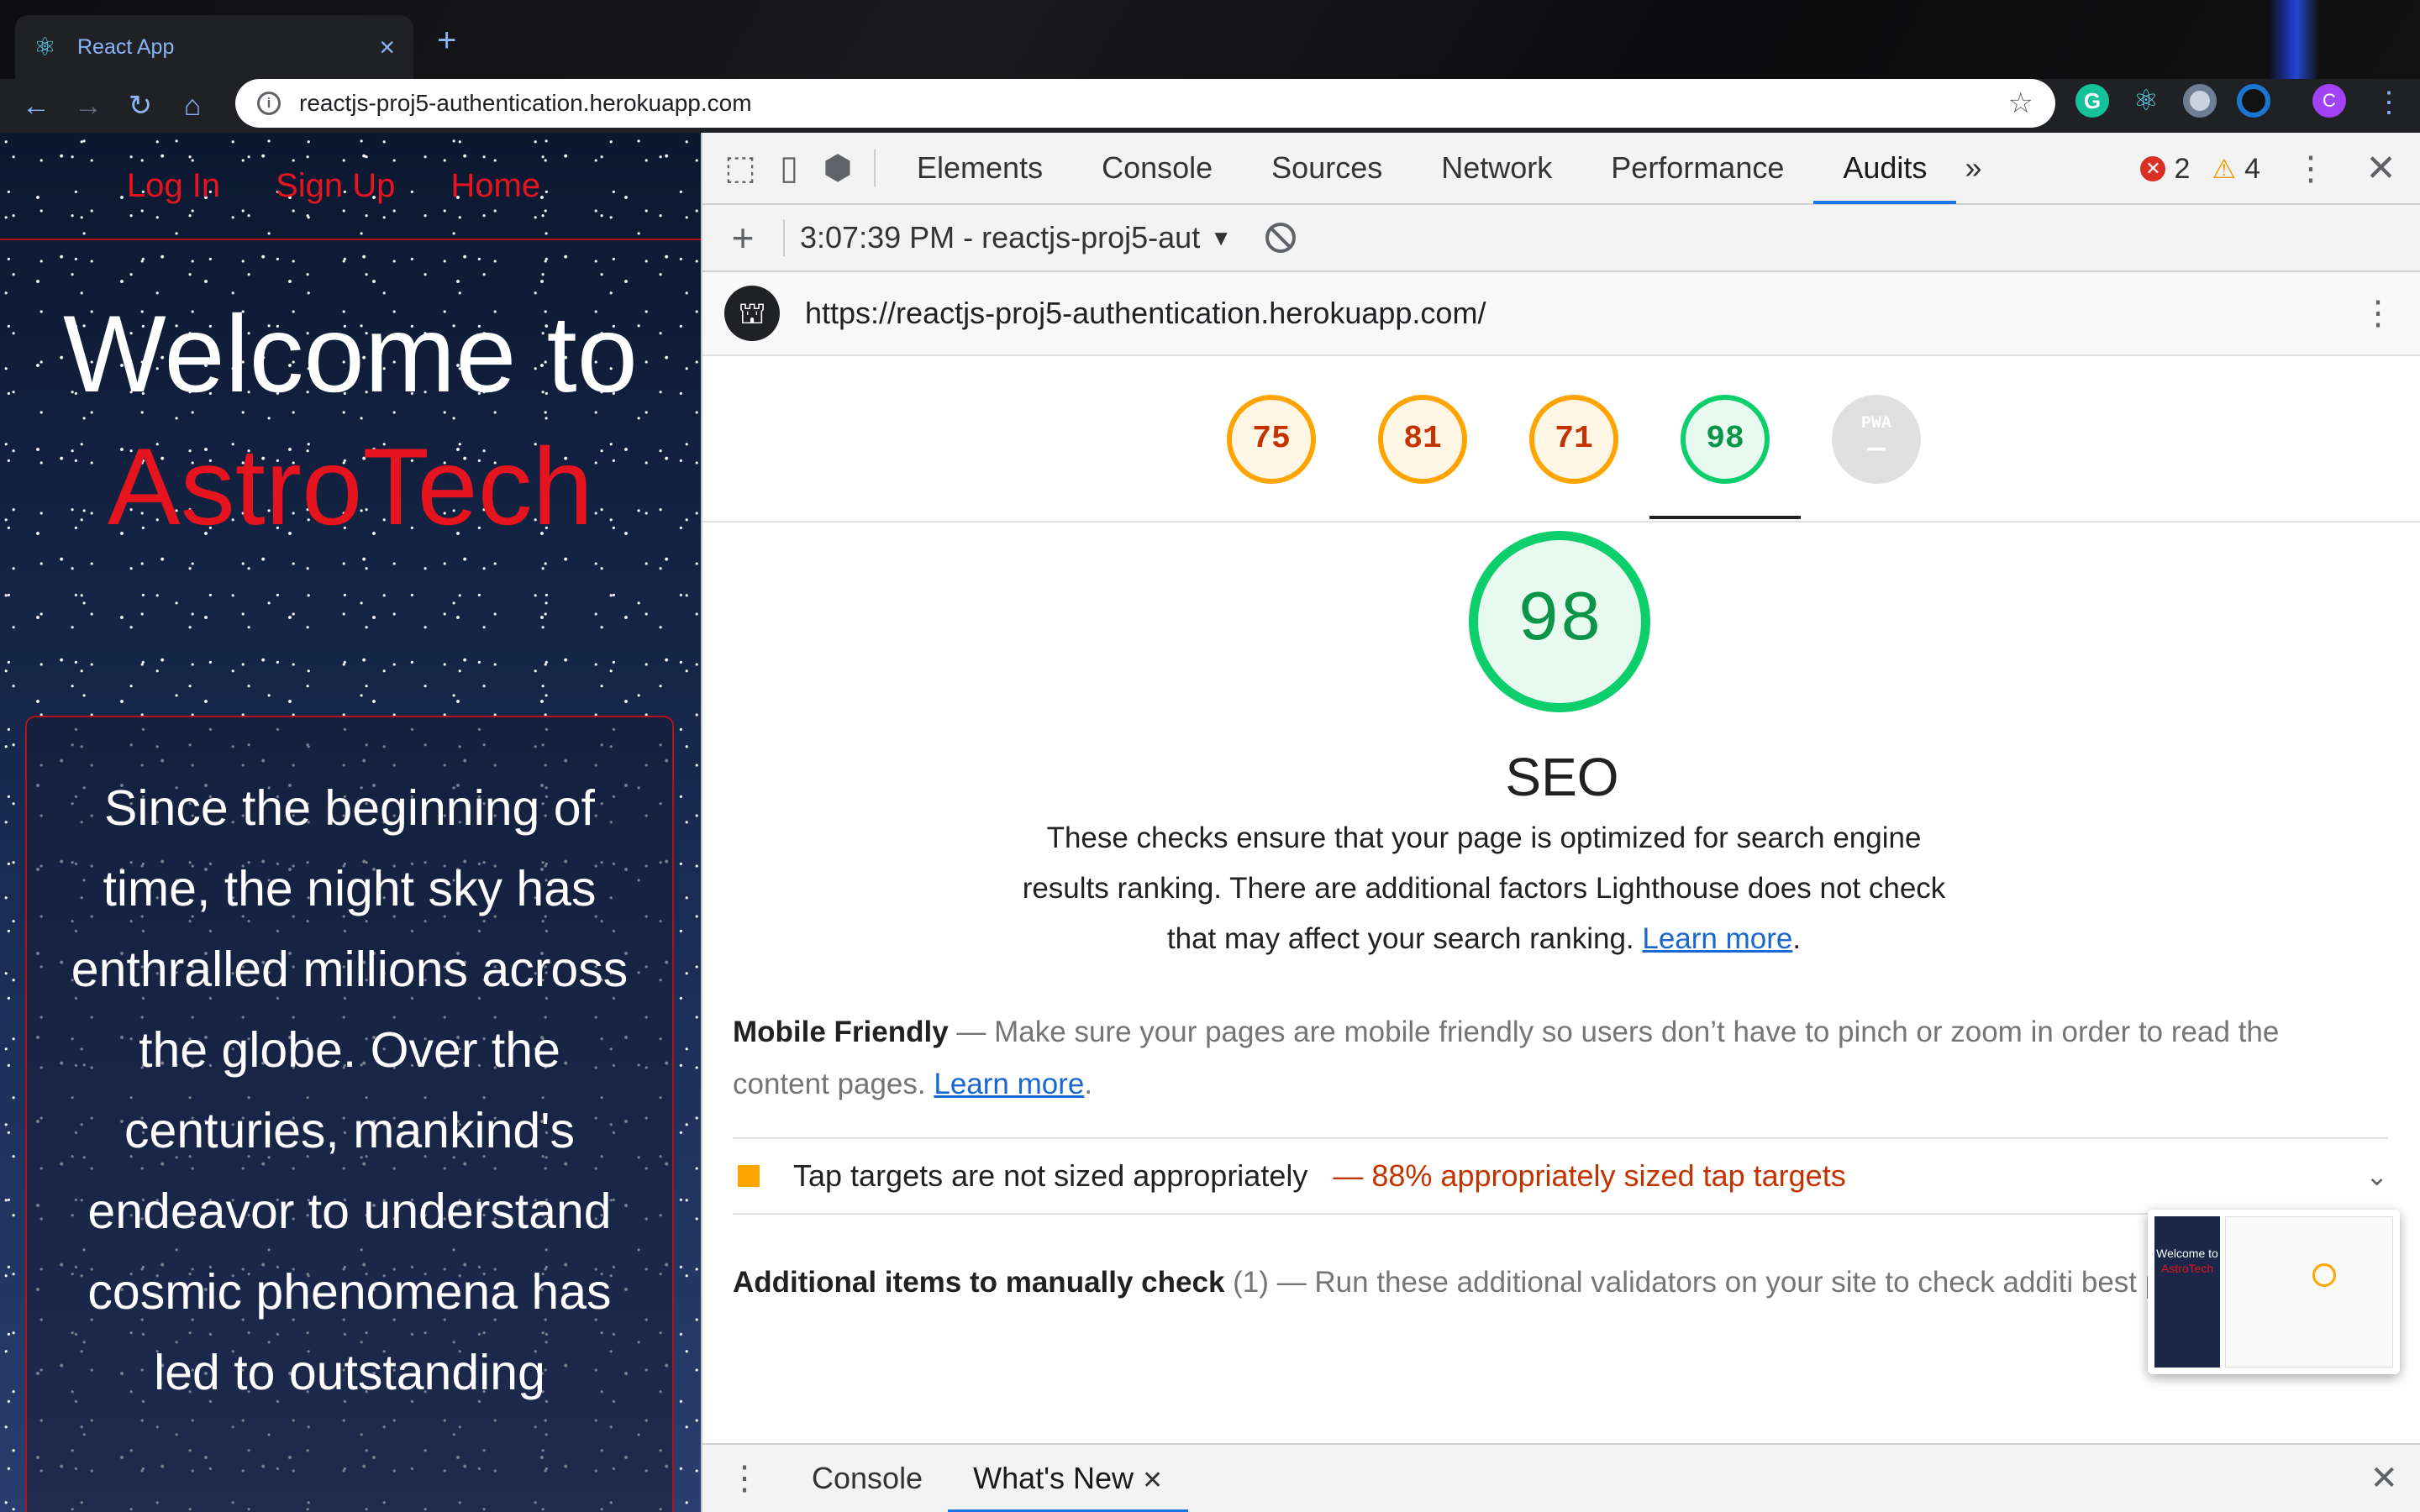  I want to click on score-gauge: 71, so click(1573, 439).